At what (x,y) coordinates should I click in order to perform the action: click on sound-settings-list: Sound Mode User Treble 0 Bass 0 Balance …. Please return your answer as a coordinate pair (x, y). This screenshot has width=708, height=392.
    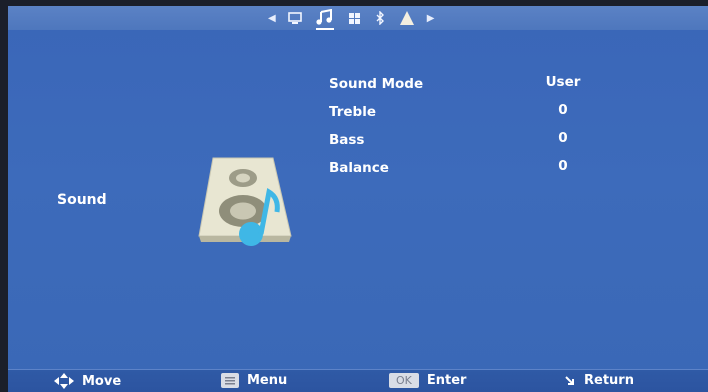
    Looking at the image, I should click on (479, 131).